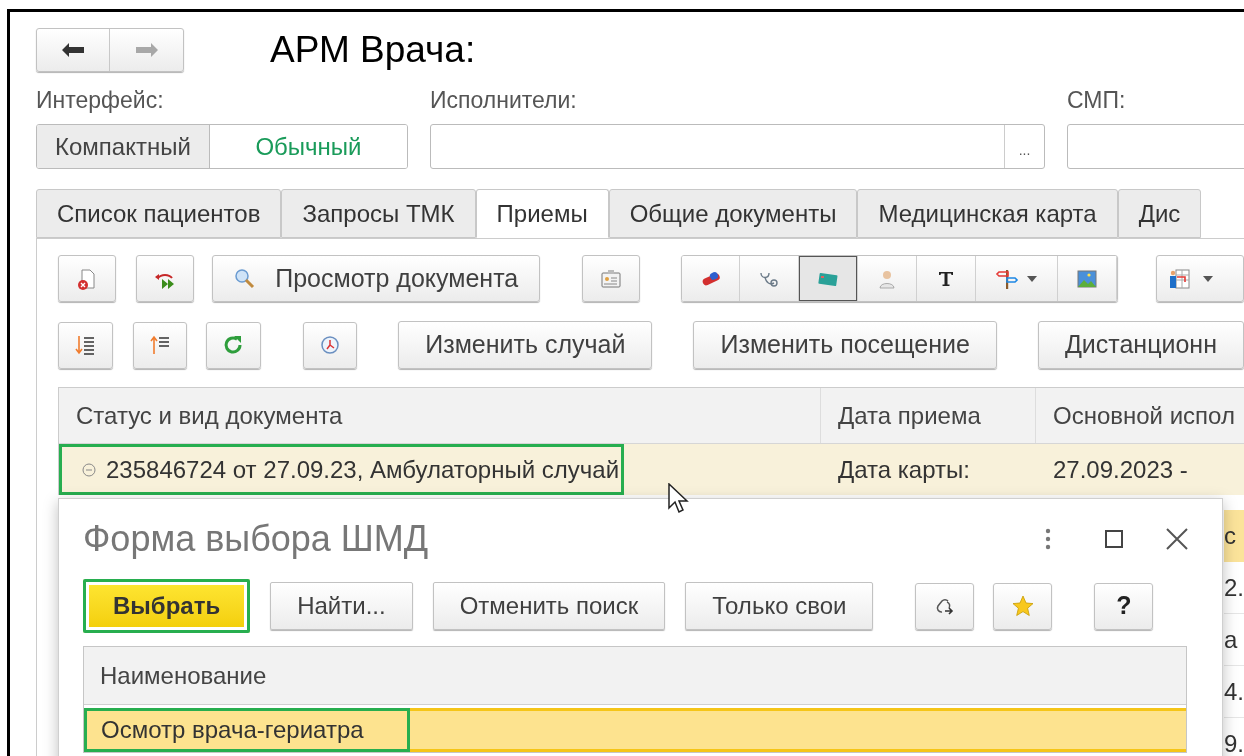 The width and height of the screenshot is (1244, 756). I want to click on column-header: Дата приема, so click(928, 415).